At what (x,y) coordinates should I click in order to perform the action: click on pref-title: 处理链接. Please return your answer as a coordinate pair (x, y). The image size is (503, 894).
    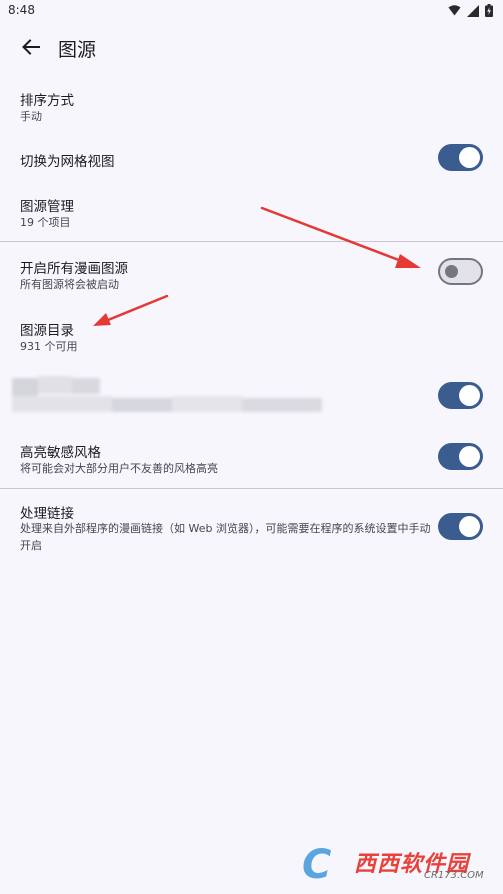
    Looking at the image, I should click on (47, 514).